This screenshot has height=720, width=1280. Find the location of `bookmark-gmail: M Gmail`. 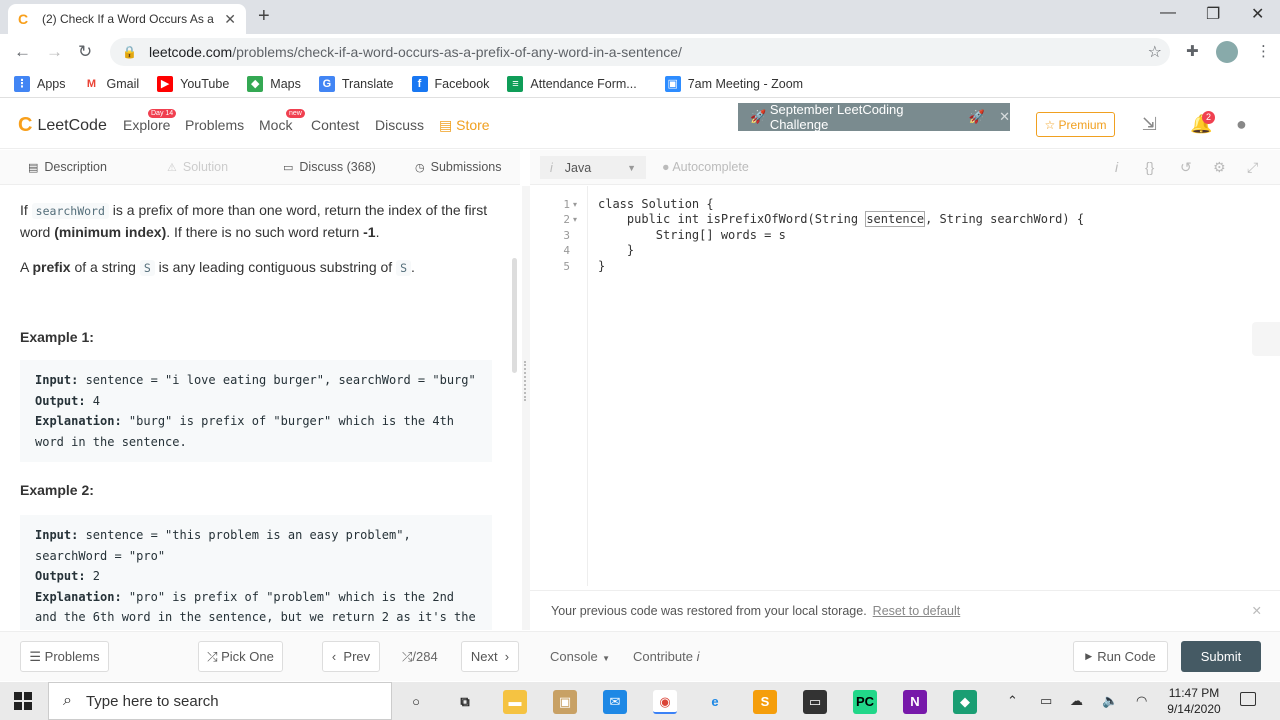

bookmark-gmail: M Gmail is located at coordinates (111, 83).